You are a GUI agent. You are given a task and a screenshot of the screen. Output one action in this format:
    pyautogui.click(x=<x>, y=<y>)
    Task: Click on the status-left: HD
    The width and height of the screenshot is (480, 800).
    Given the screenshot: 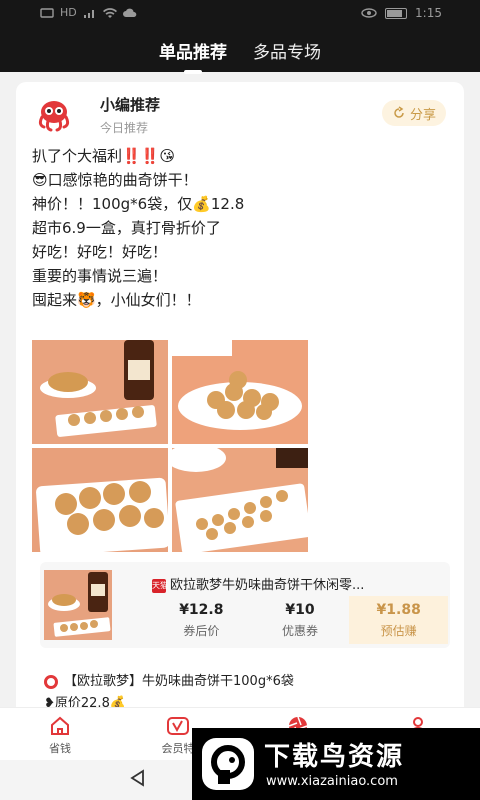 What is the action you would take?
    pyautogui.click(x=88, y=12)
    